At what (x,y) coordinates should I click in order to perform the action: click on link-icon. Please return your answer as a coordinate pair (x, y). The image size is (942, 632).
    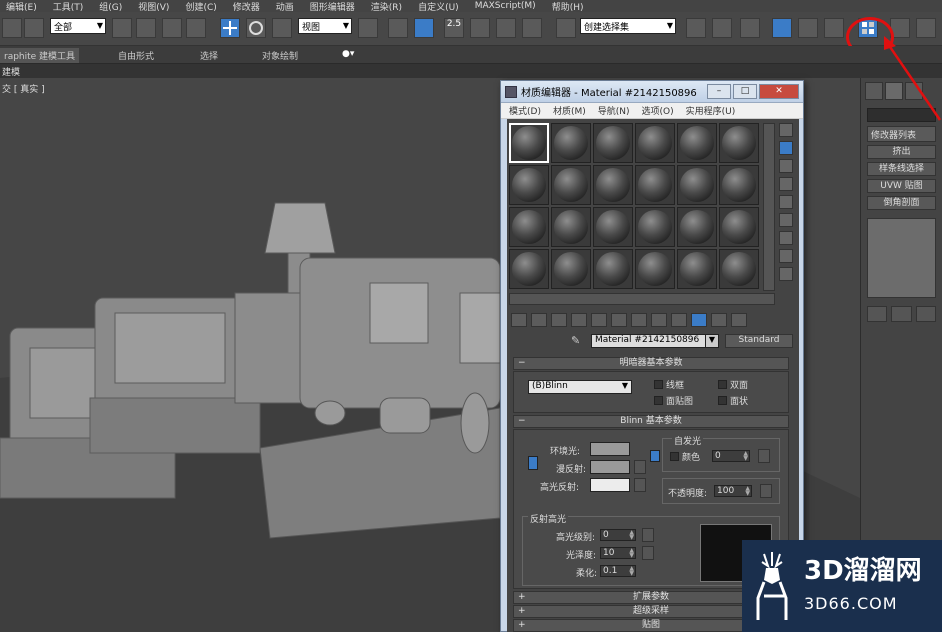
    Looking at the image, I should click on (12, 28).